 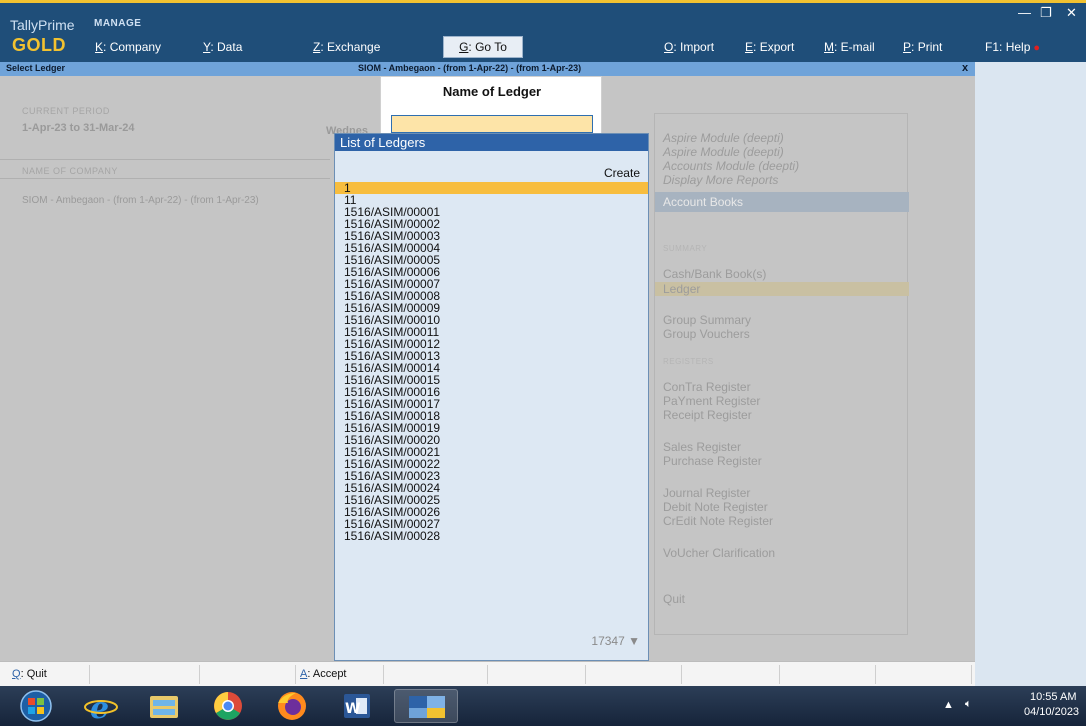 What do you see at coordinates (622, 173) in the screenshot?
I see `create-ledger-button: Create` at bounding box center [622, 173].